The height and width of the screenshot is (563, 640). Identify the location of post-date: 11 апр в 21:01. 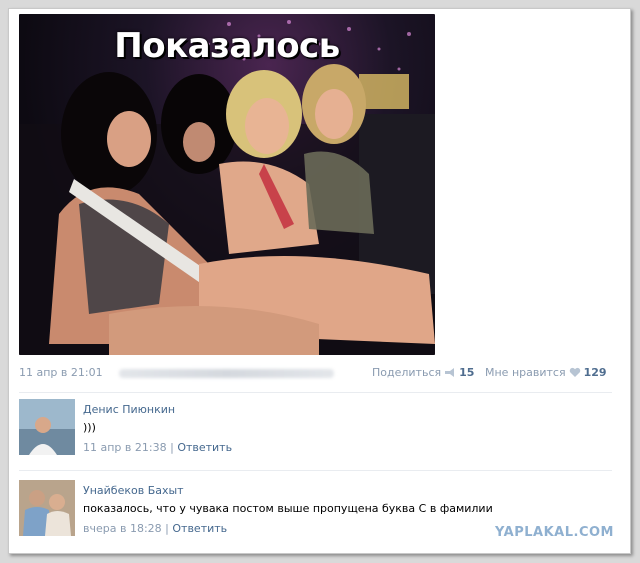
(61, 372).